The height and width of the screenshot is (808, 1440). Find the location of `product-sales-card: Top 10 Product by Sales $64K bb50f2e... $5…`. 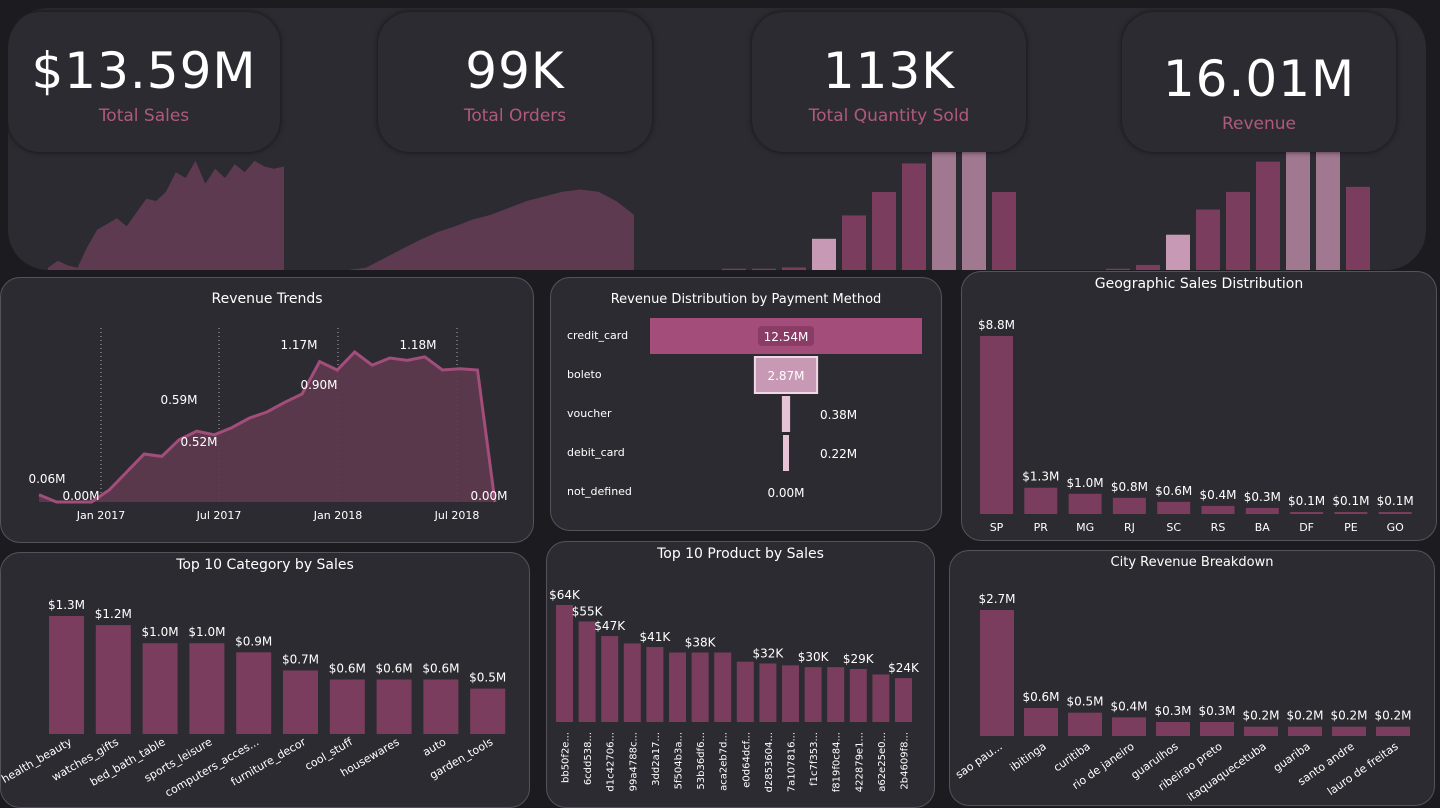

product-sales-card: Top 10 Product by Sales $64K bb50f2e... $5… is located at coordinates (740, 674).